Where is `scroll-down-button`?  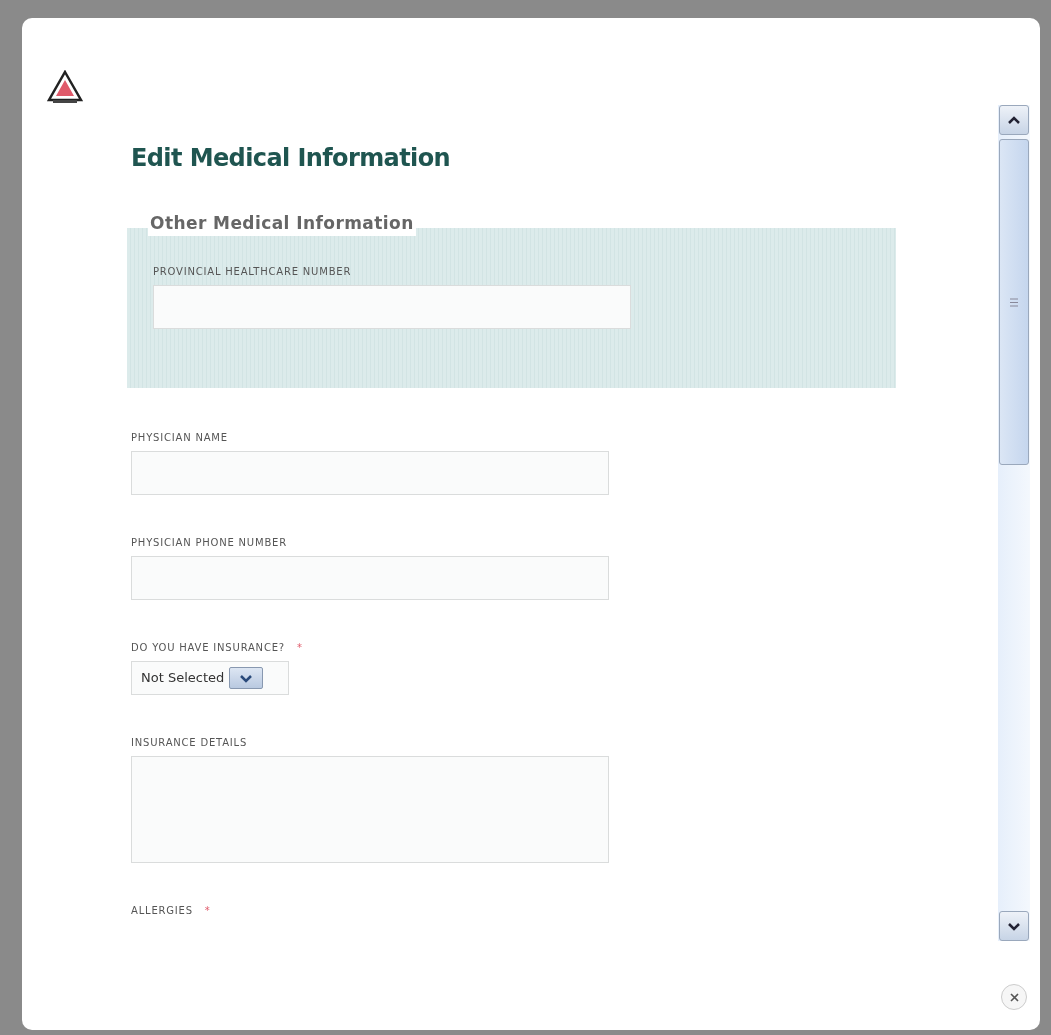 scroll-down-button is located at coordinates (1014, 926).